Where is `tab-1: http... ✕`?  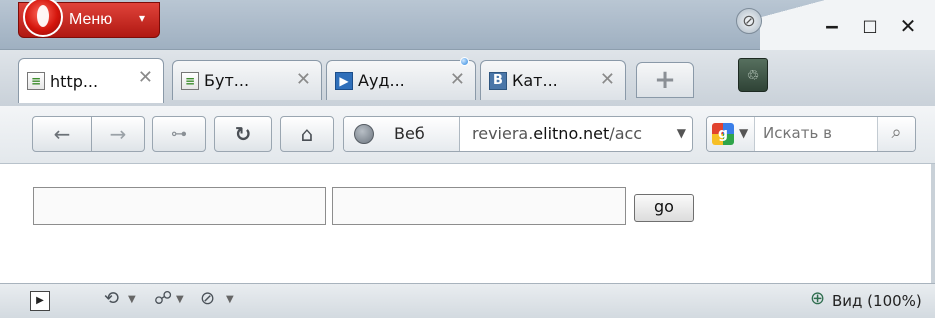
tab-1: http... ✕ is located at coordinates (91, 80).